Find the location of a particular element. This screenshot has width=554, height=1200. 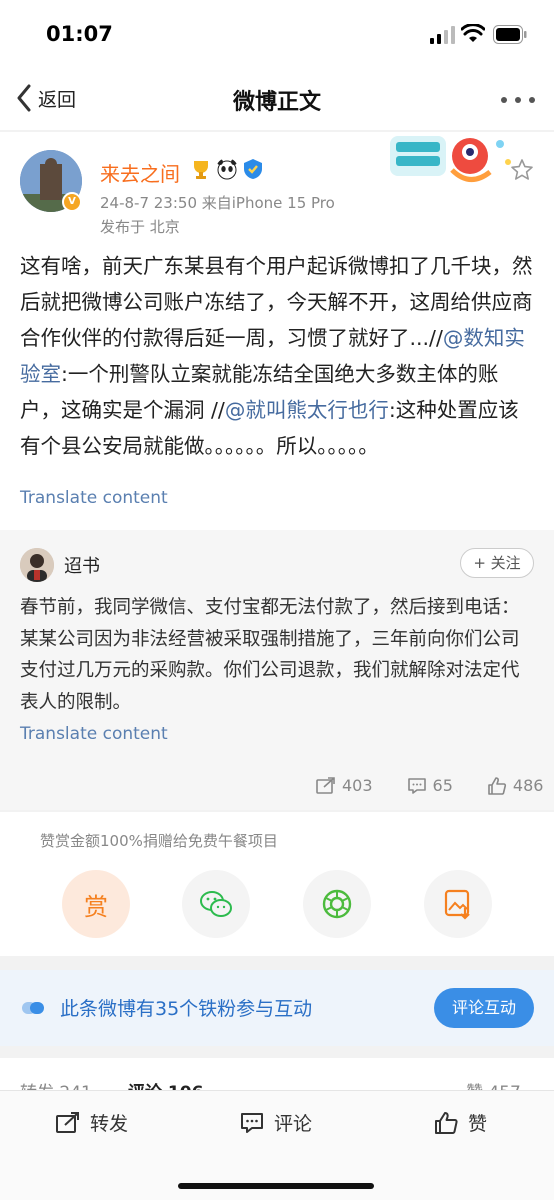

repost-label: 转发 is located at coordinates (109, 1124).